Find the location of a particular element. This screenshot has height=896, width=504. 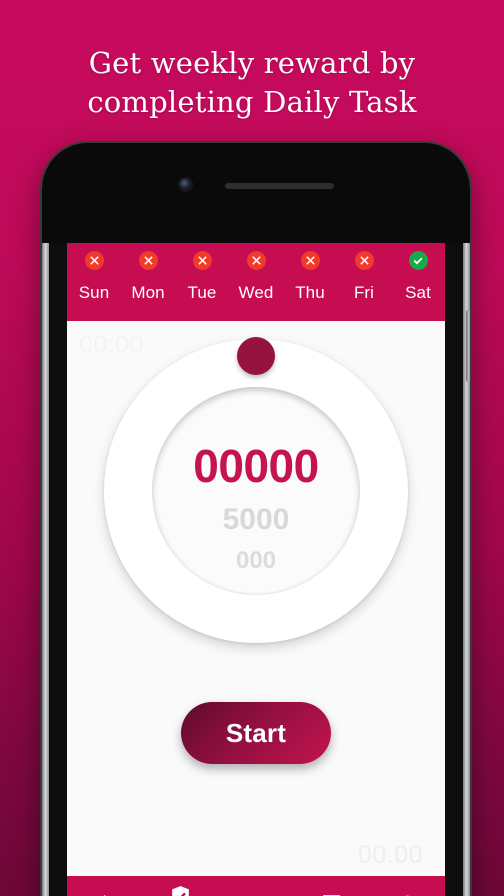

ring-inner-face: 00000 5000 000 is located at coordinates (256, 491).